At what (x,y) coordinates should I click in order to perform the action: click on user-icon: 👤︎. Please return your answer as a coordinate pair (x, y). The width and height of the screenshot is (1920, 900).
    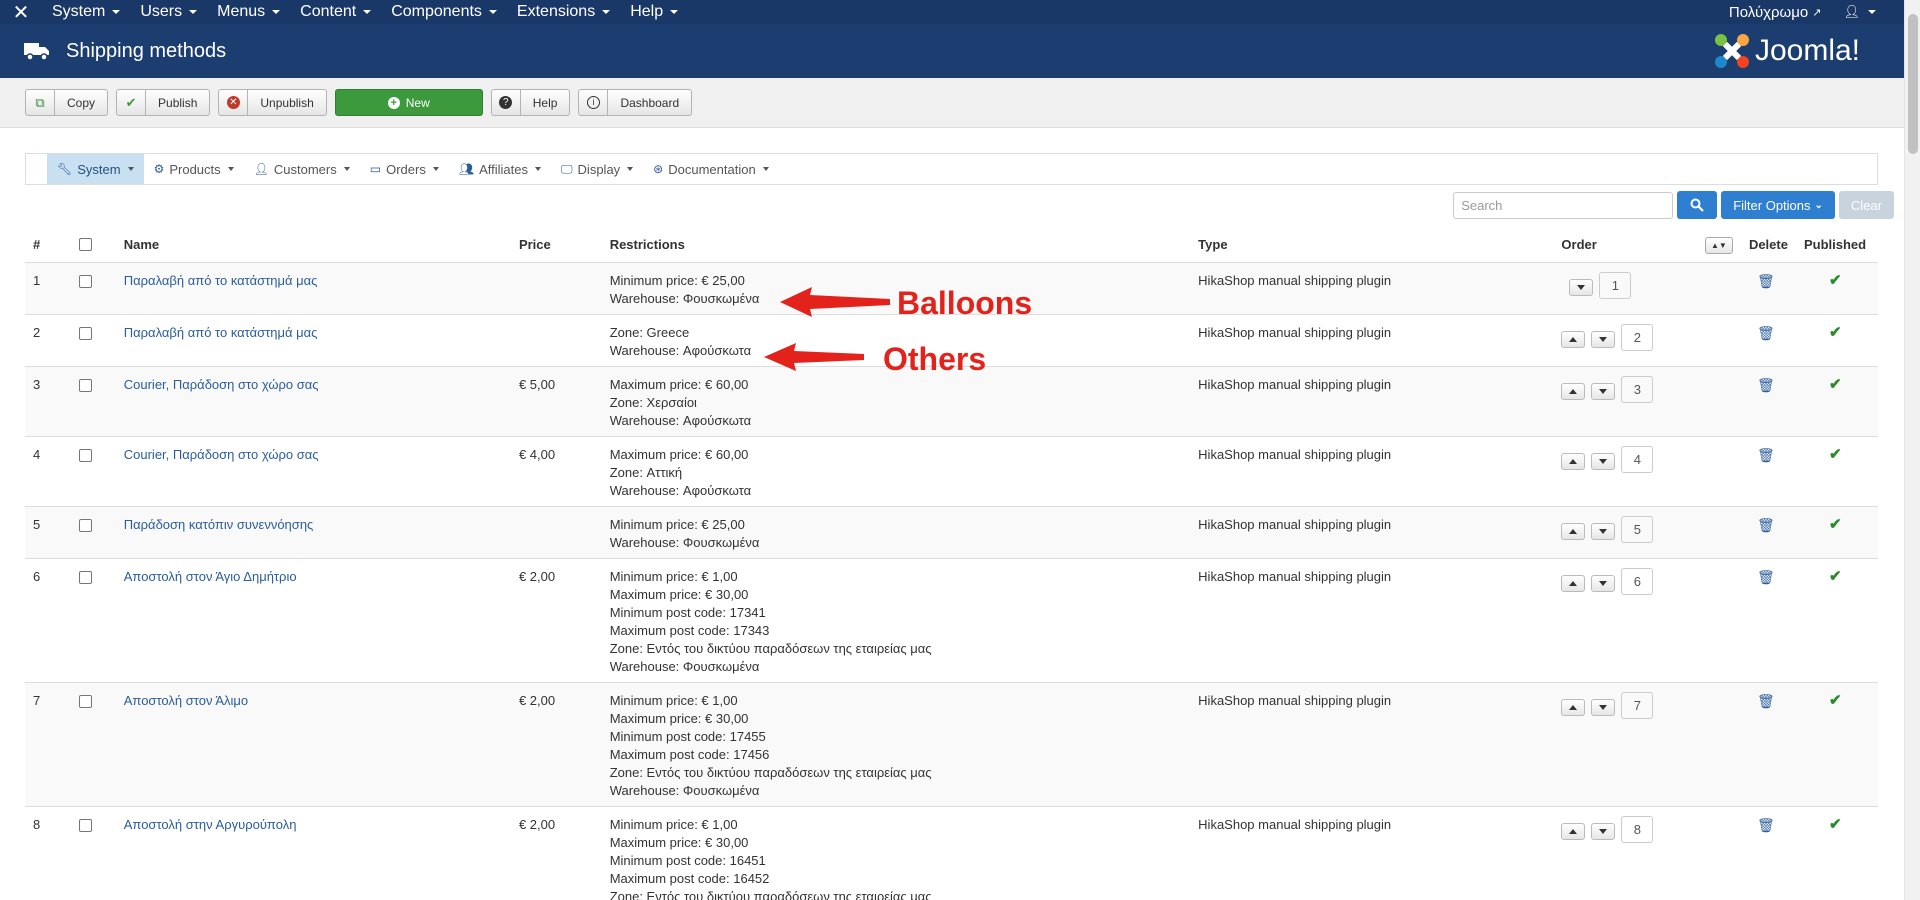
    Looking at the image, I should click on (261, 169).